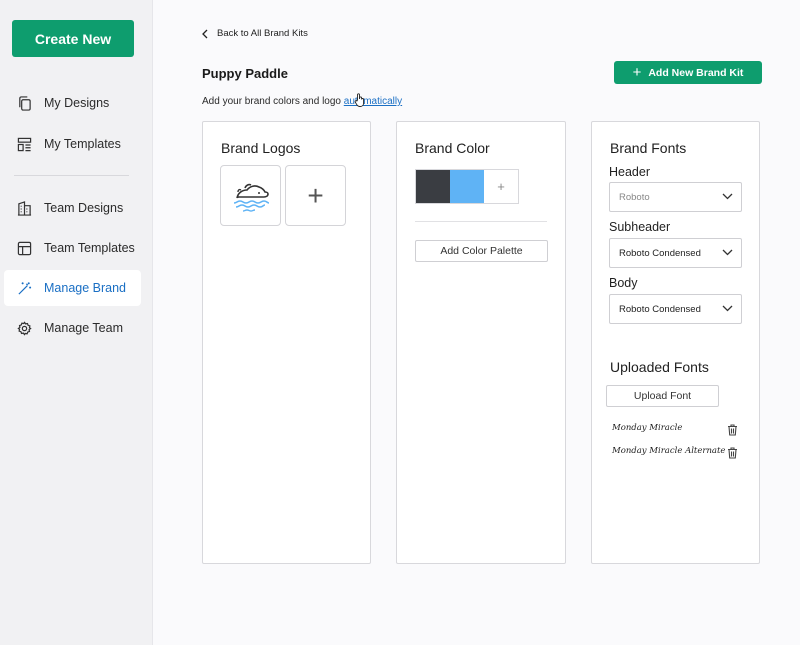 This screenshot has width=800, height=645. What do you see at coordinates (629, 172) in the screenshot?
I see `header-font-label: Header` at bounding box center [629, 172].